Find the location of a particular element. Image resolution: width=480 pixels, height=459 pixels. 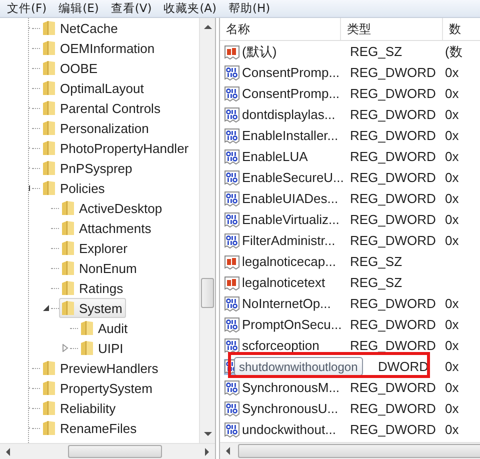

column-header: 数 is located at coordinates (461, 29).